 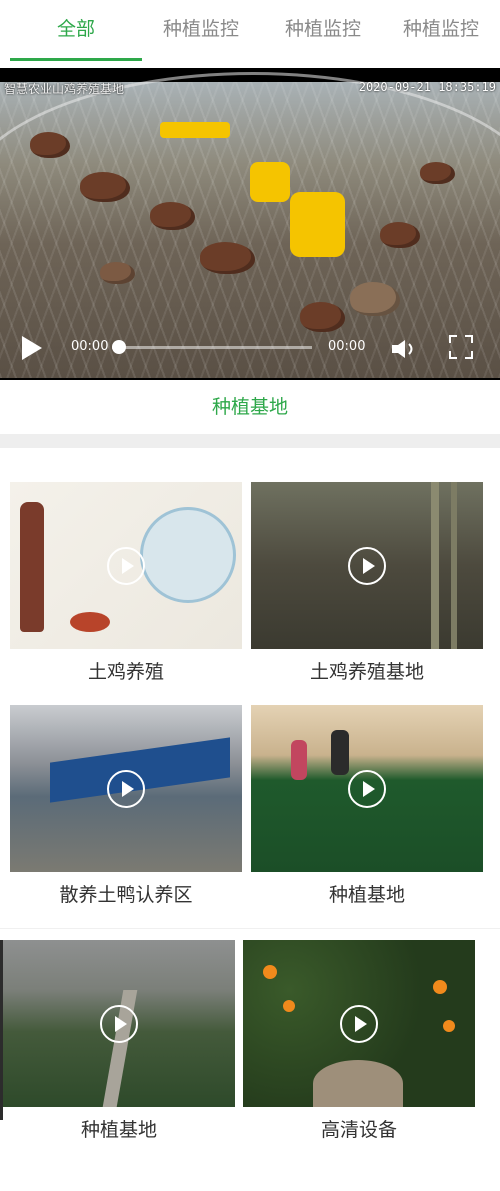 What do you see at coordinates (441, 29) in the screenshot?
I see `tab-planting-monitor-3: 种植监控` at bounding box center [441, 29].